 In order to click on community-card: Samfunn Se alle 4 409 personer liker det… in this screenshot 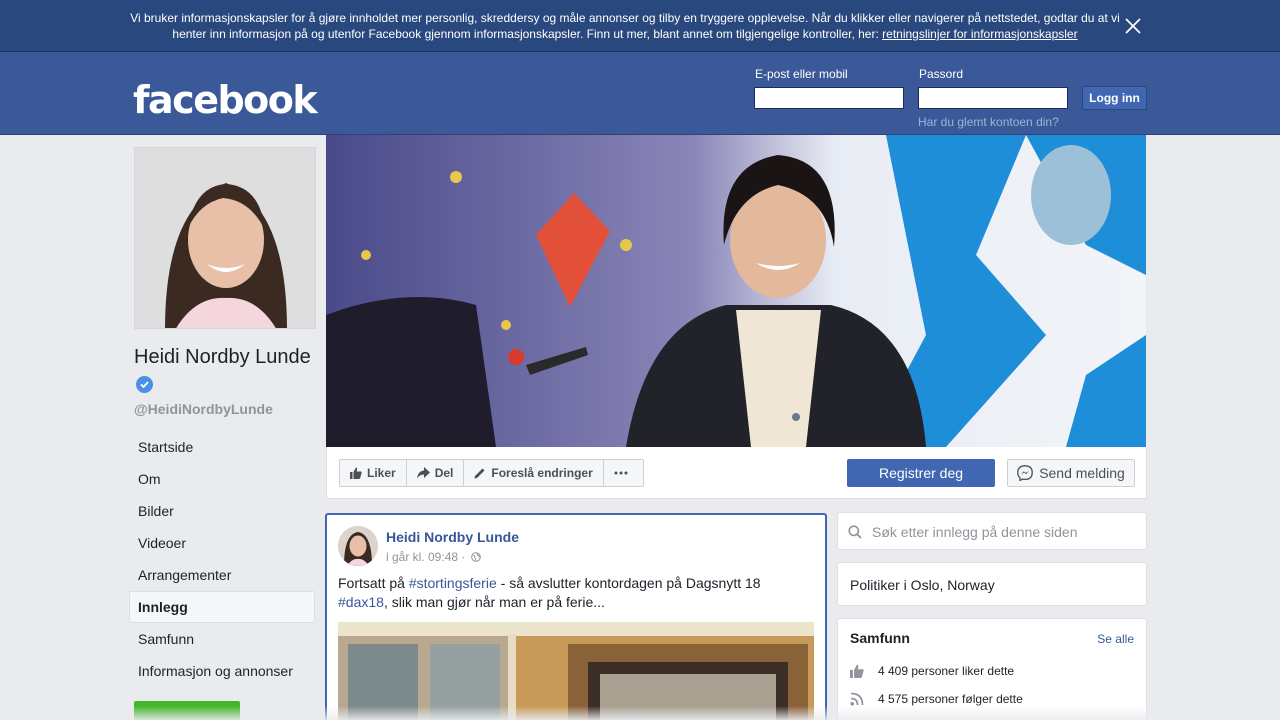, I will do `click(992, 669)`.